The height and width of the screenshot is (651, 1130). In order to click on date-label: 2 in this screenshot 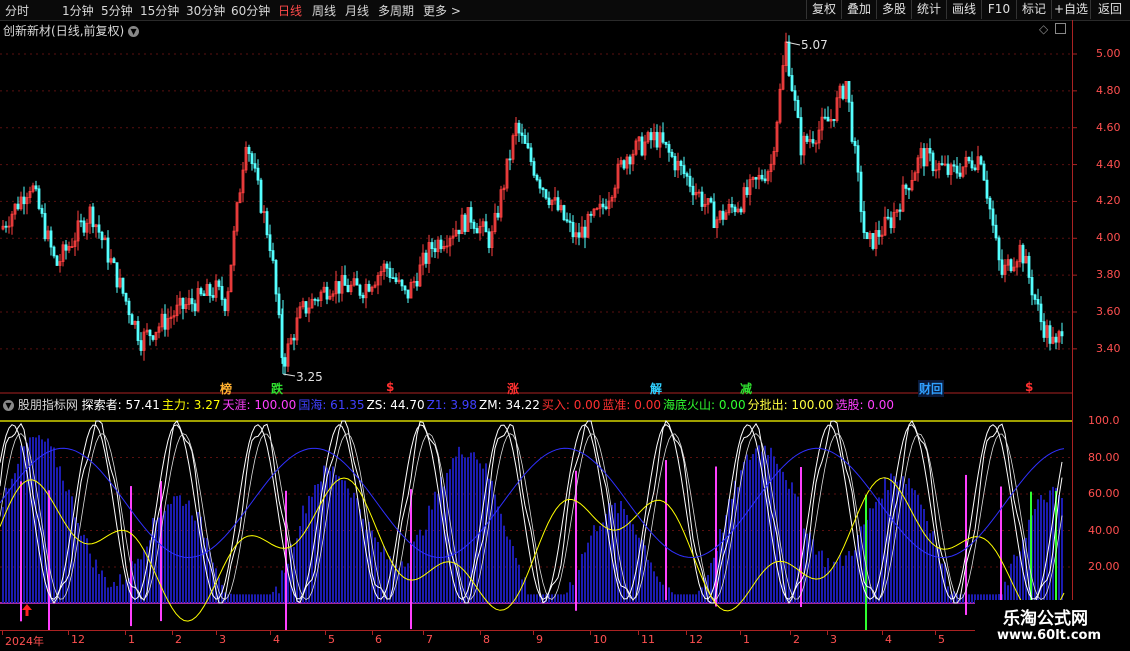, I will do `click(178, 639)`.